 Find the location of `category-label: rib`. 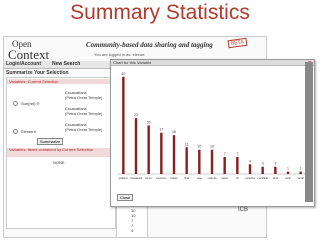

category-label: rib is located at coordinates (237, 178).